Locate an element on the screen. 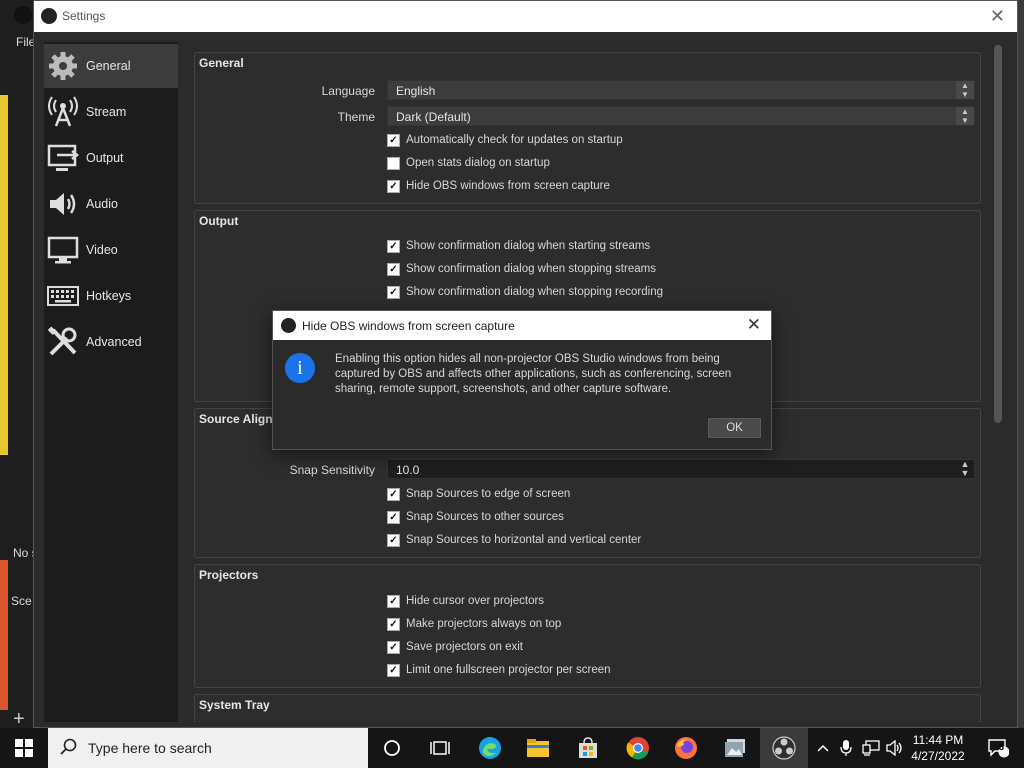 This screenshot has width=1024, height=768. language-select: English ▲ ▼ is located at coordinates (681, 90).